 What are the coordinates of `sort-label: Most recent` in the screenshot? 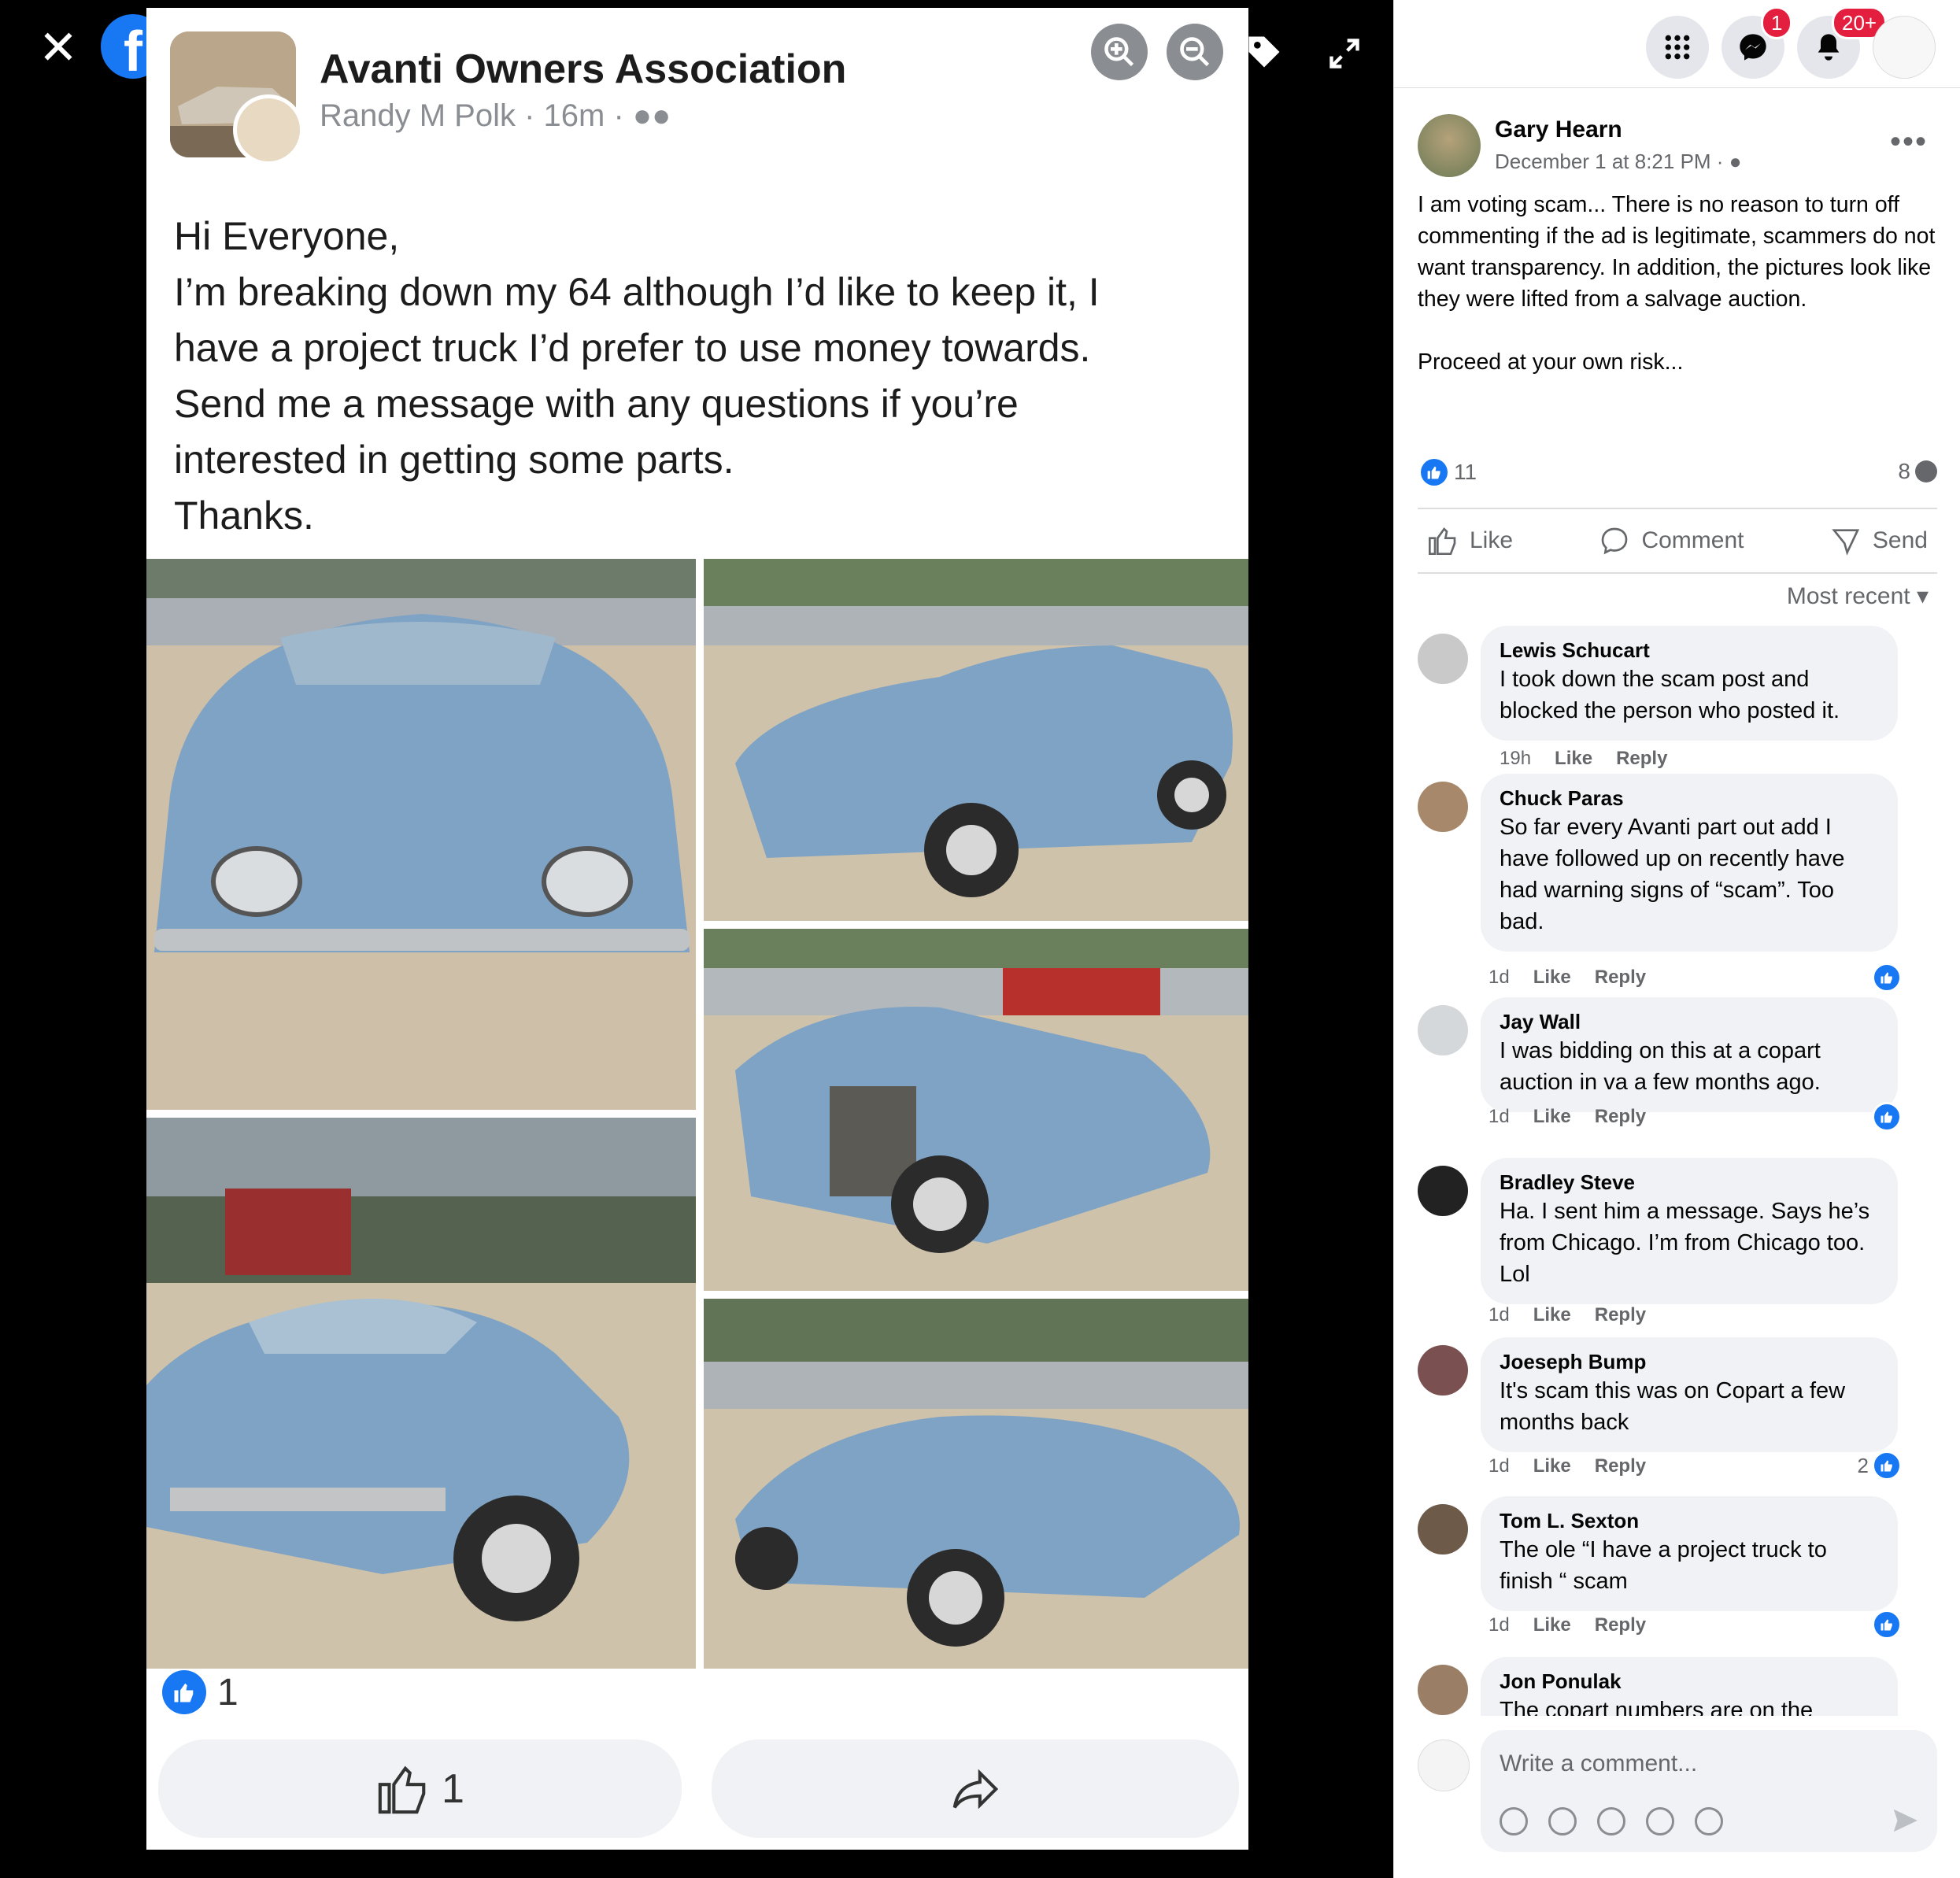 It's located at (1848, 596).